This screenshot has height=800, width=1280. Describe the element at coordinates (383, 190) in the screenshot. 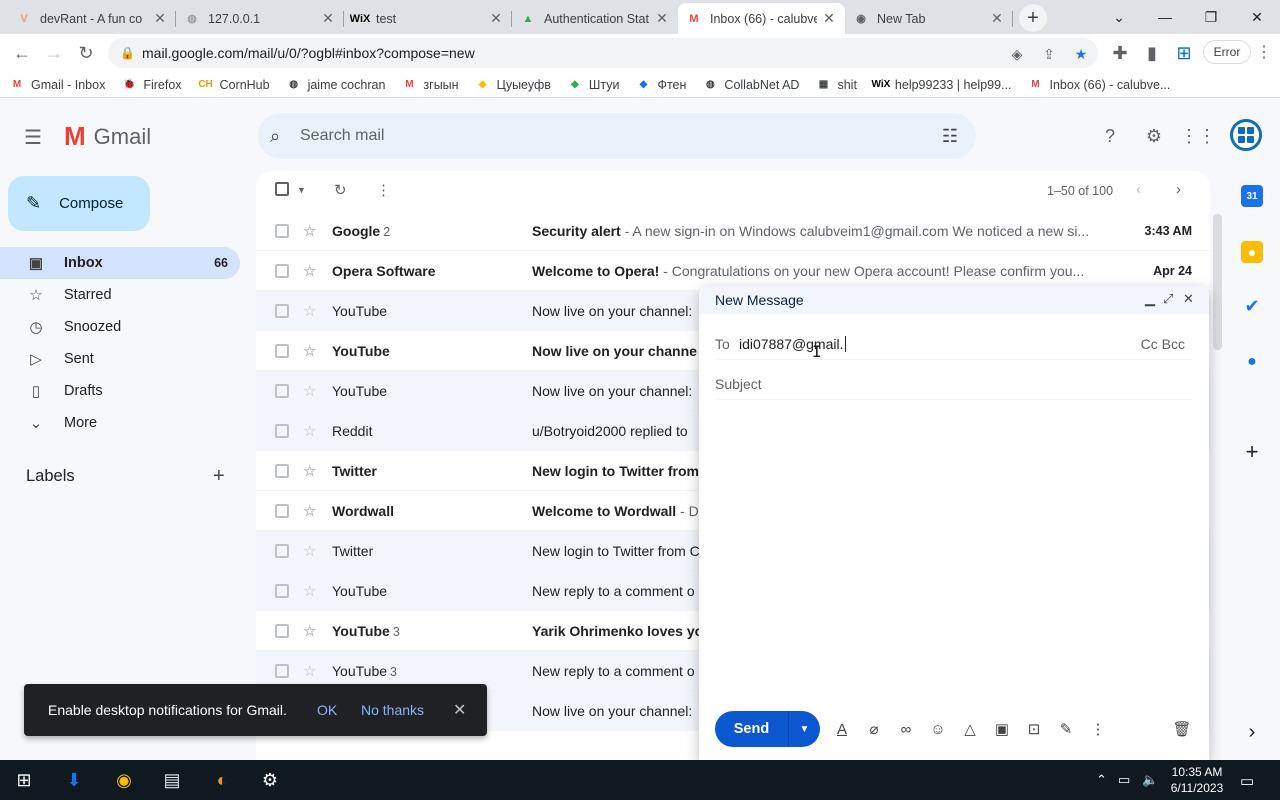

I see `more-actions-icon: ⋮` at that location.